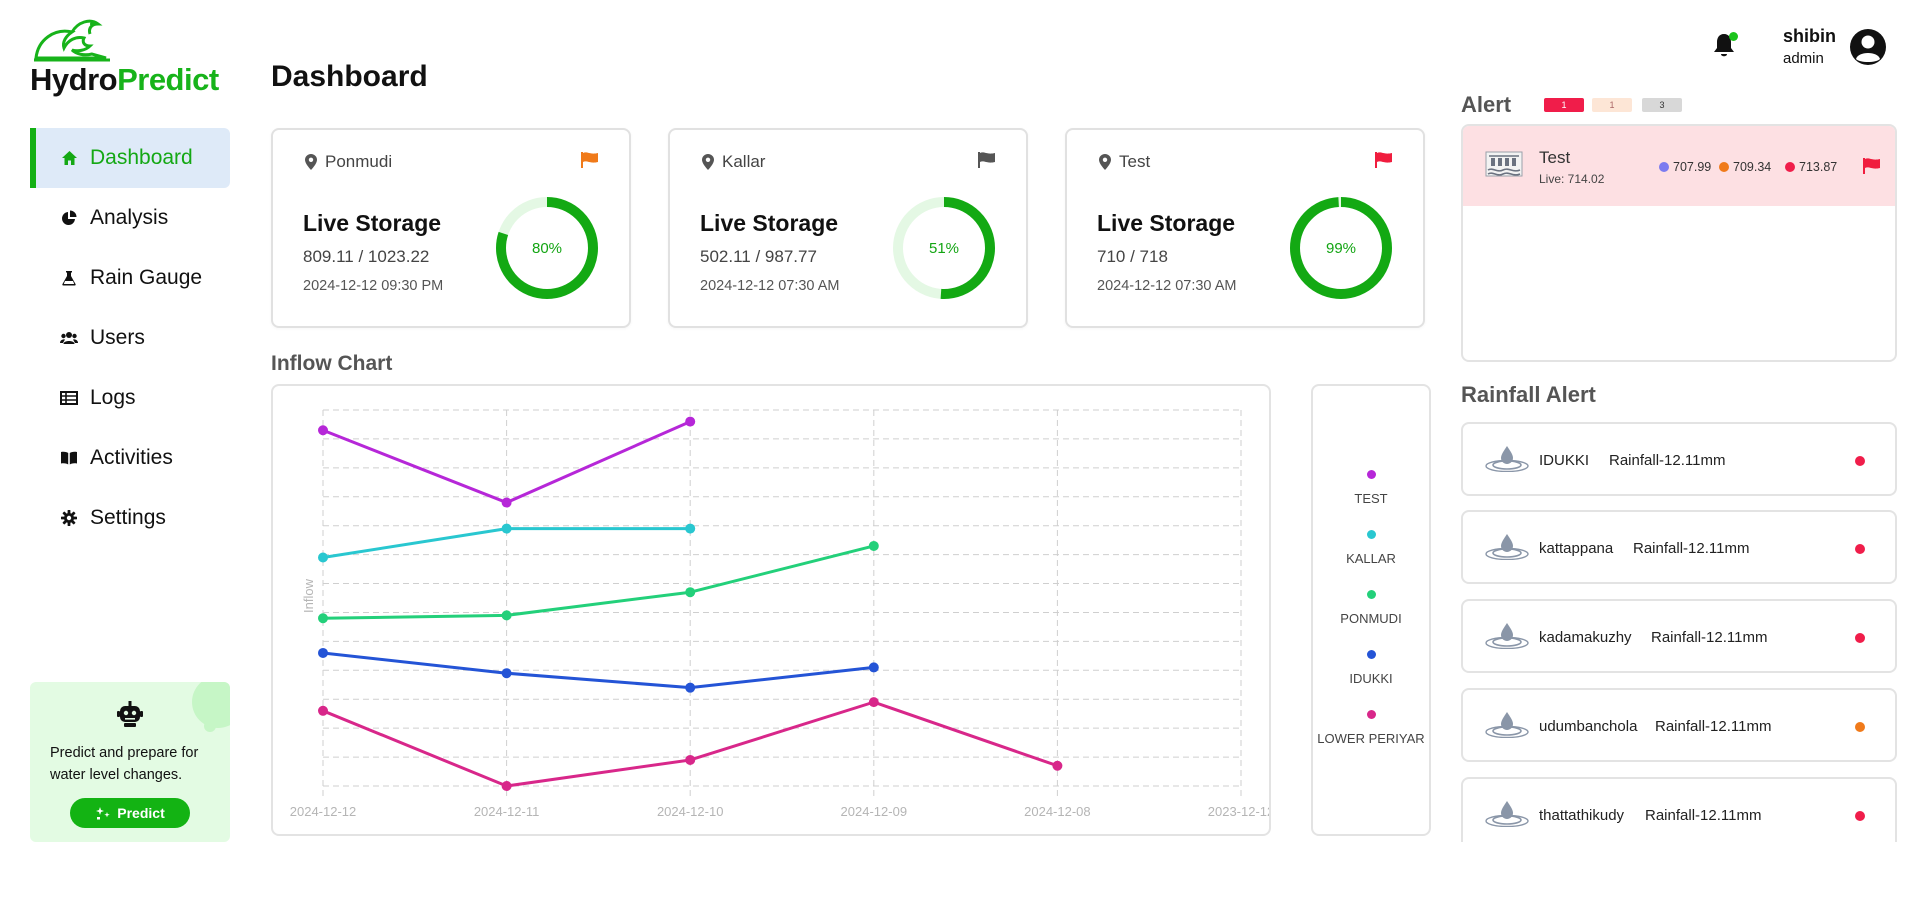 This screenshot has width=1919, height=900. What do you see at coordinates (1564, 460) in the screenshot?
I see `rainfall-location: IDUKKI` at bounding box center [1564, 460].